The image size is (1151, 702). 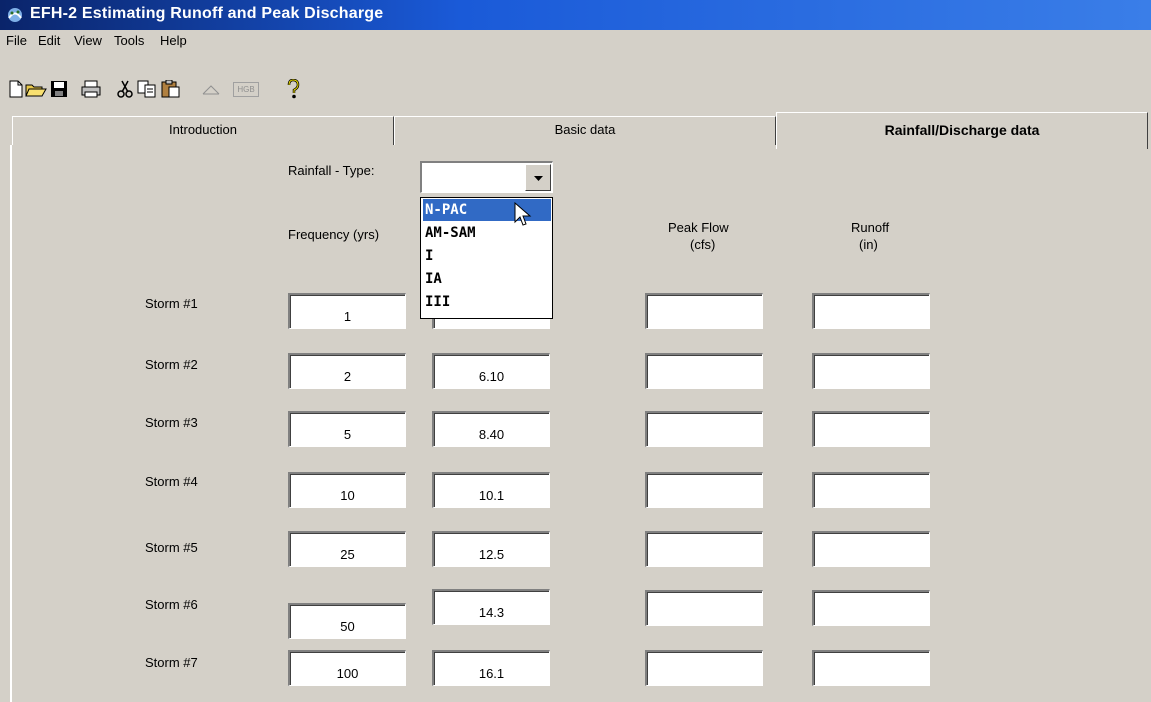 What do you see at coordinates (347, 429) in the screenshot?
I see `frequency-input: 5` at bounding box center [347, 429].